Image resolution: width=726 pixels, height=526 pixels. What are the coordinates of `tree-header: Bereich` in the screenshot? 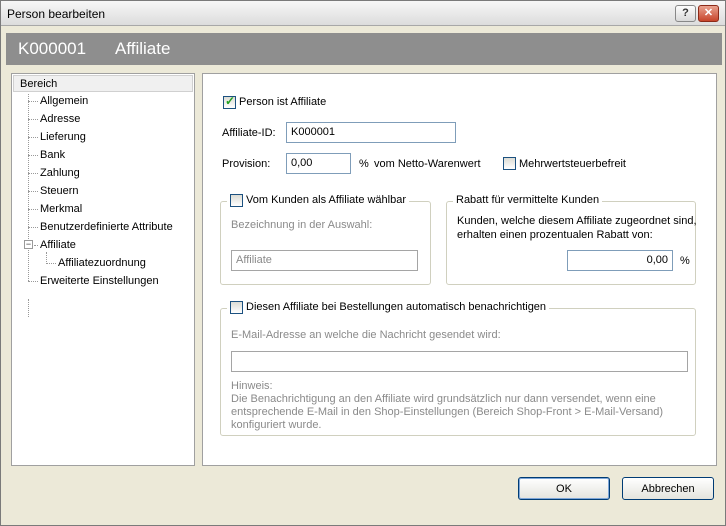 It's located at (103, 83).